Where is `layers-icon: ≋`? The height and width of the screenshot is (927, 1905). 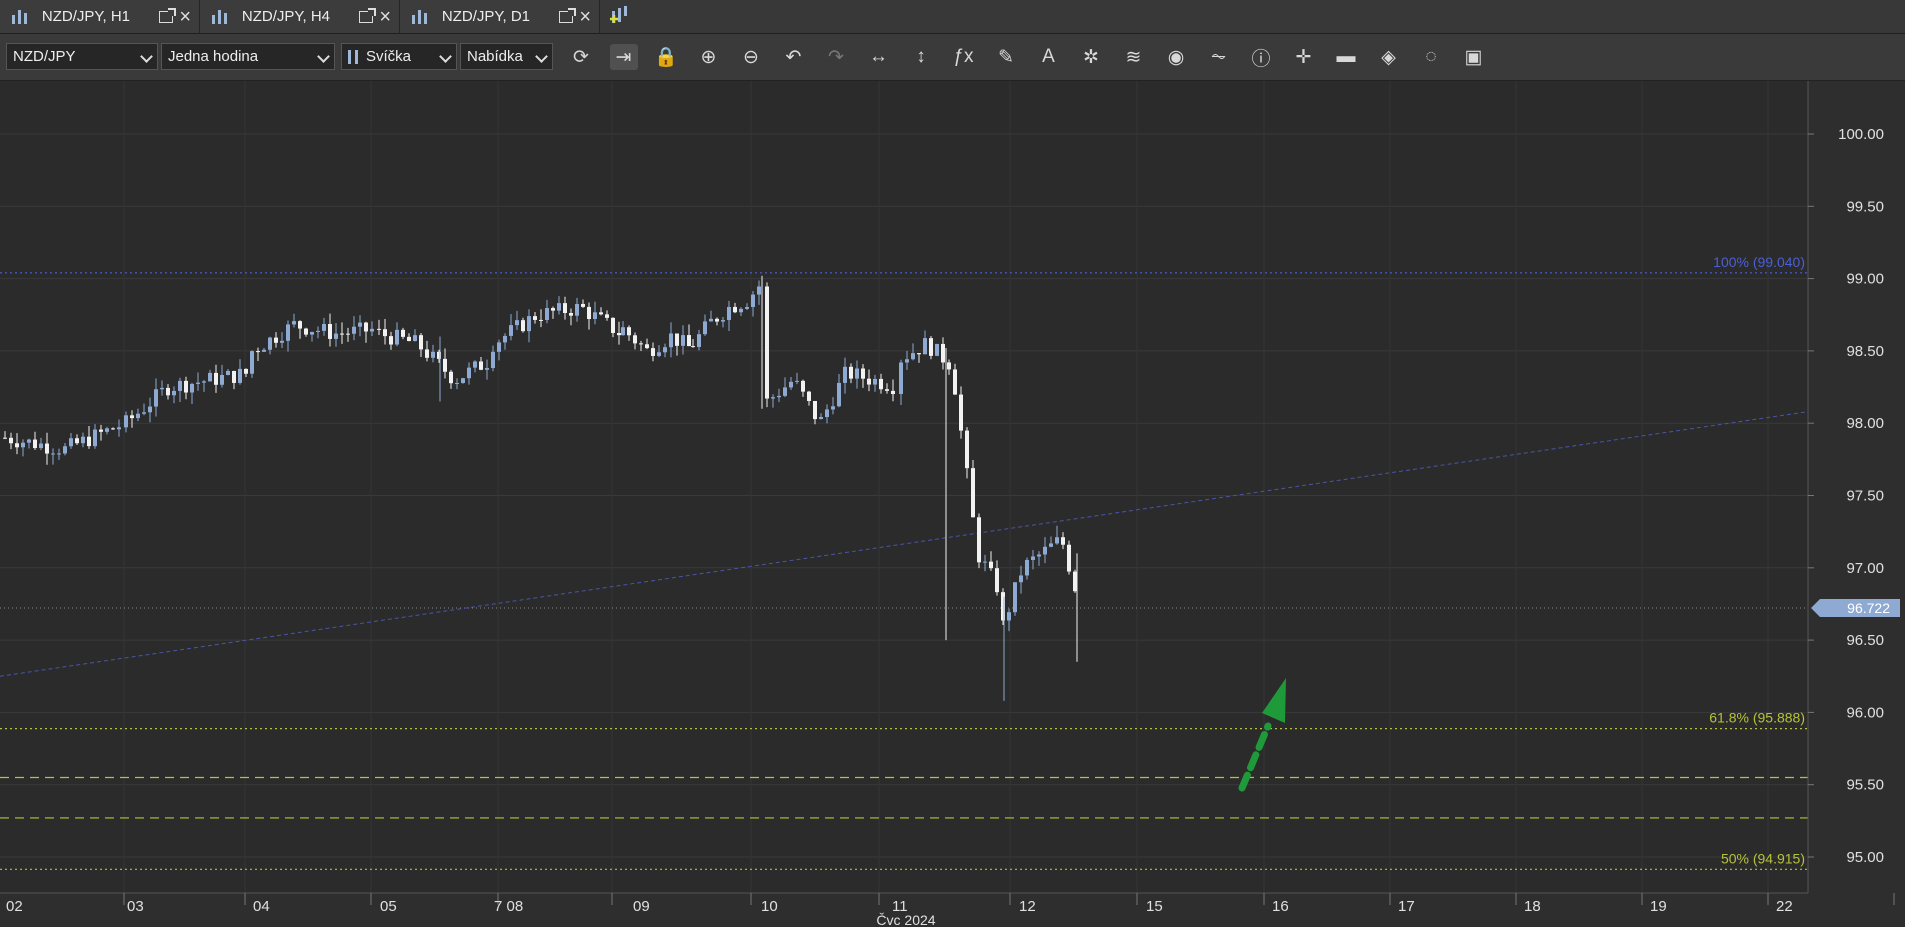 layers-icon: ≋ is located at coordinates (1134, 57).